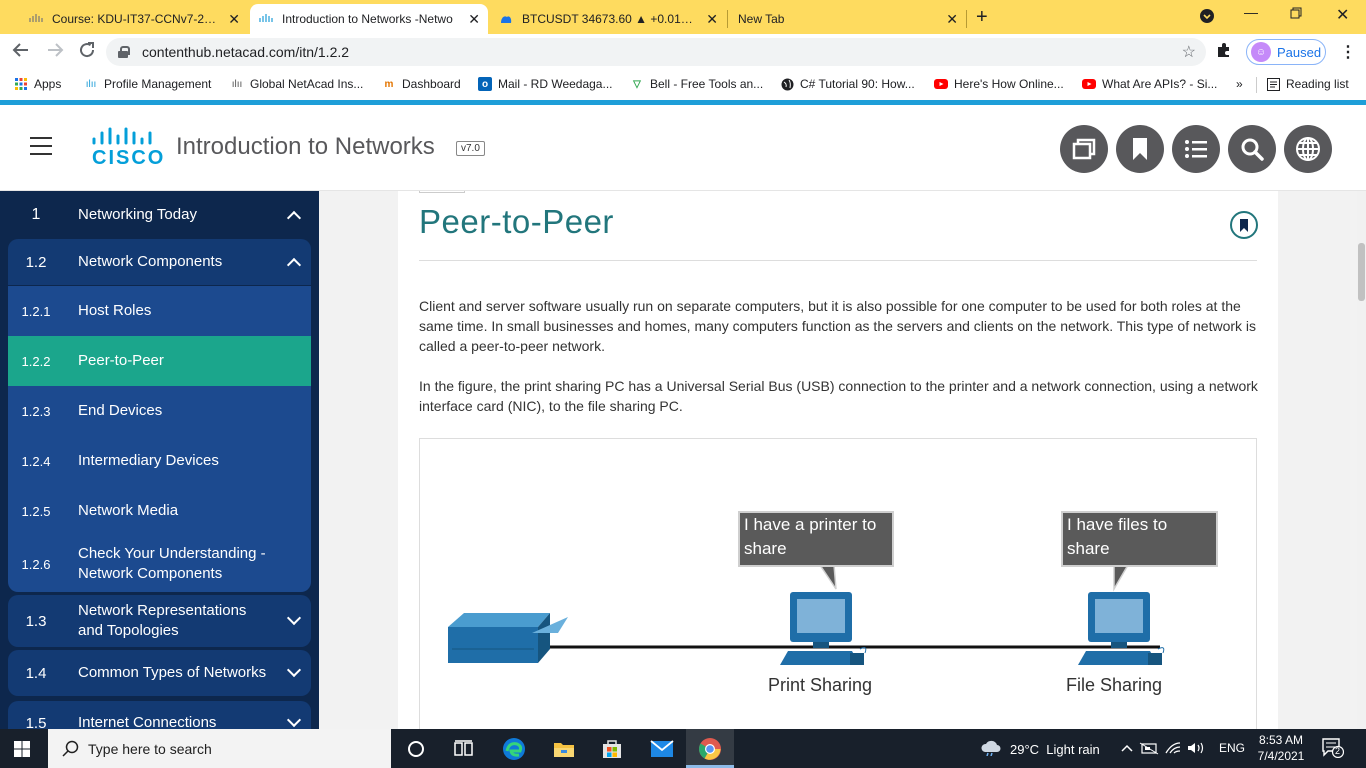 The image size is (1366, 768). I want to click on list-icon, so click(1196, 149).